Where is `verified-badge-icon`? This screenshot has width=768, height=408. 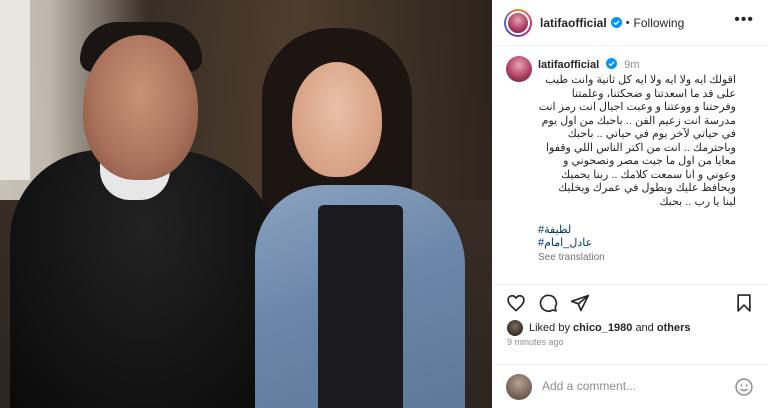 verified-badge-icon is located at coordinates (616, 22).